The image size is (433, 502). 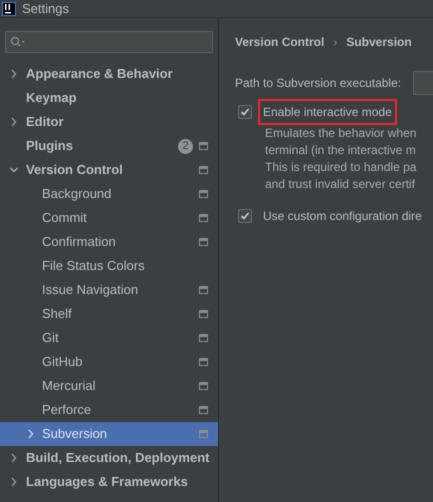 What do you see at coordinates (109, 194) in the screenshot?
I see `tree-item: Background` at bounding box center [109, 194].